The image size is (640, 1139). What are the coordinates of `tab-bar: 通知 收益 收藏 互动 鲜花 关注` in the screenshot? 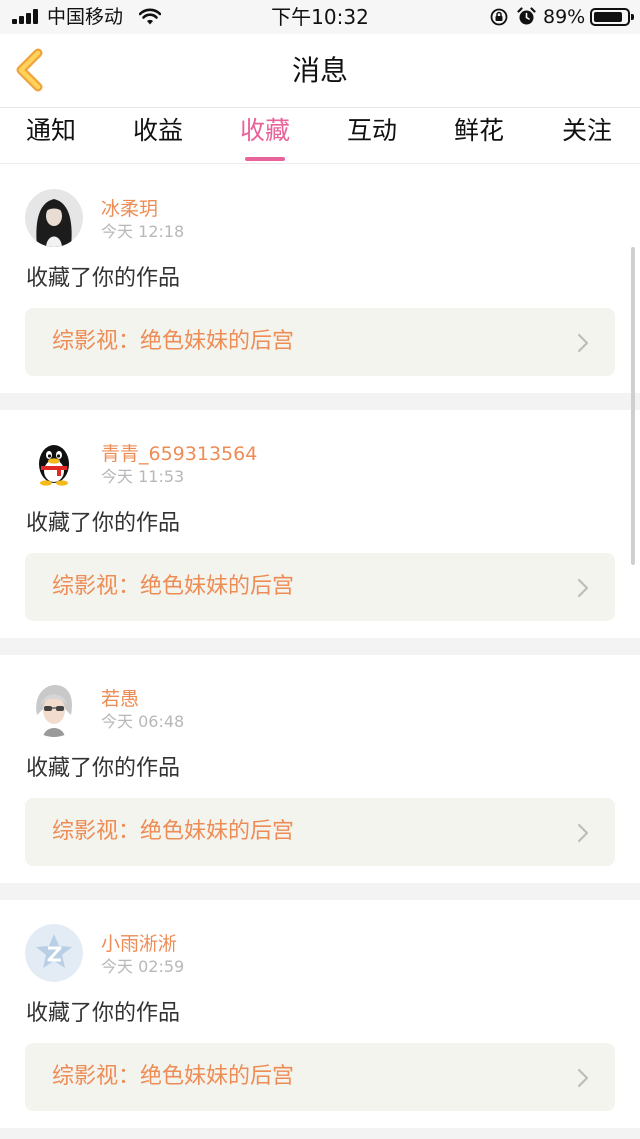 It's located at (320, 136).